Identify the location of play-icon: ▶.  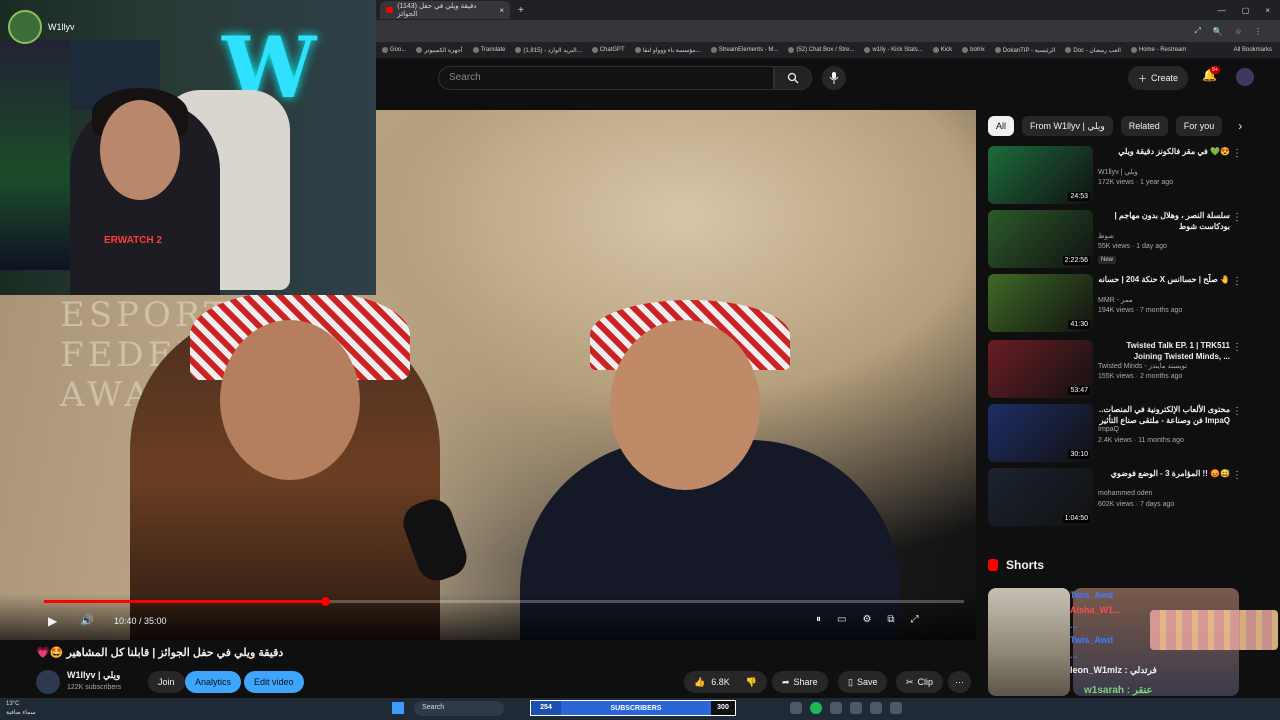
(52, 621).